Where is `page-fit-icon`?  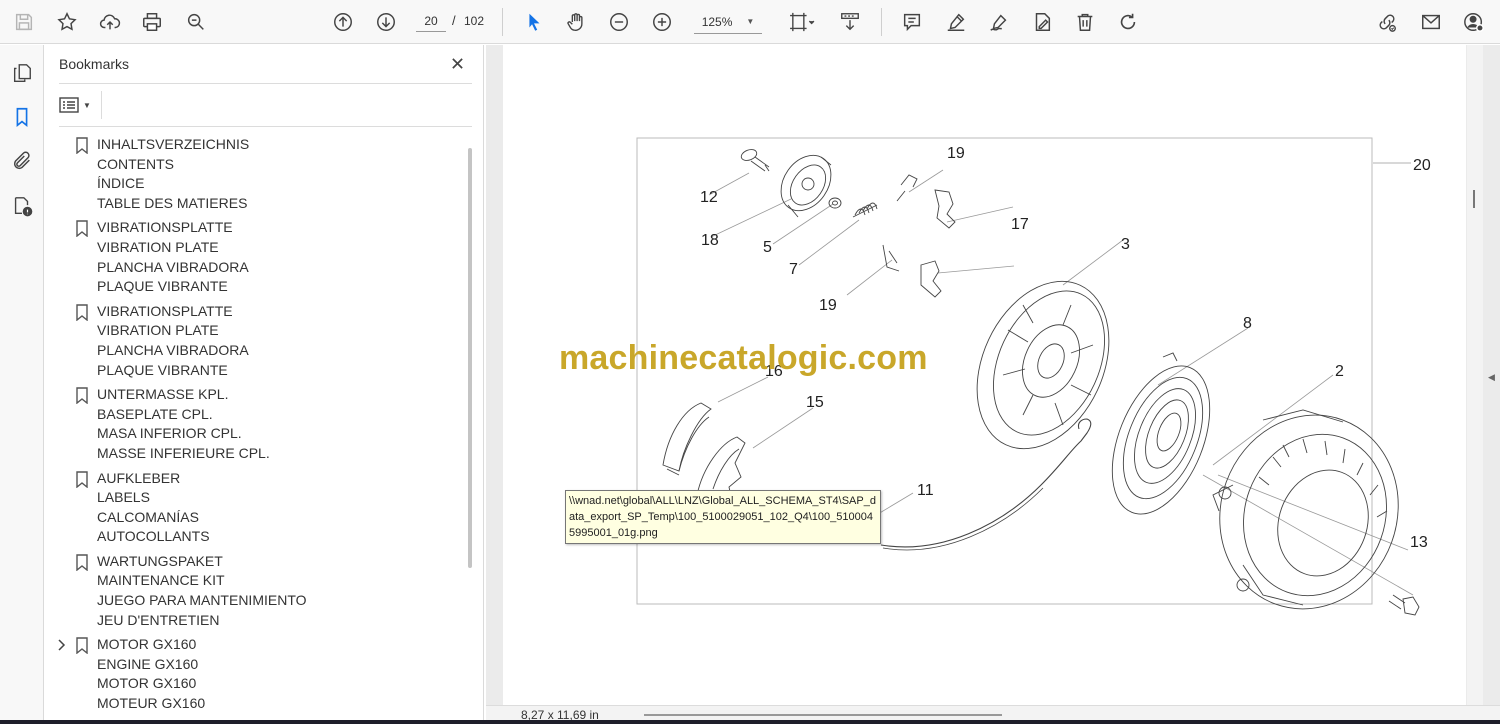 page-fit-icon is located at coordinates (802, 22).